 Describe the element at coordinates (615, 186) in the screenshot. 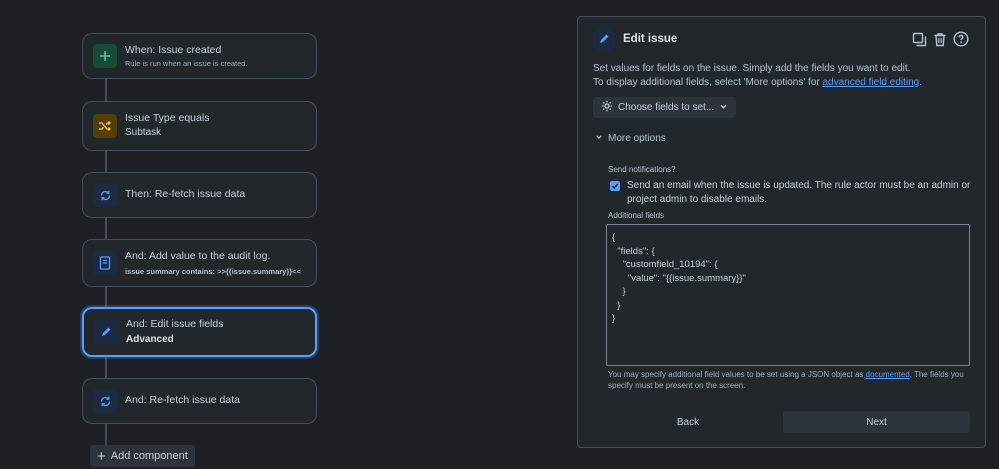

I see `send-email-checkbox` at that location.